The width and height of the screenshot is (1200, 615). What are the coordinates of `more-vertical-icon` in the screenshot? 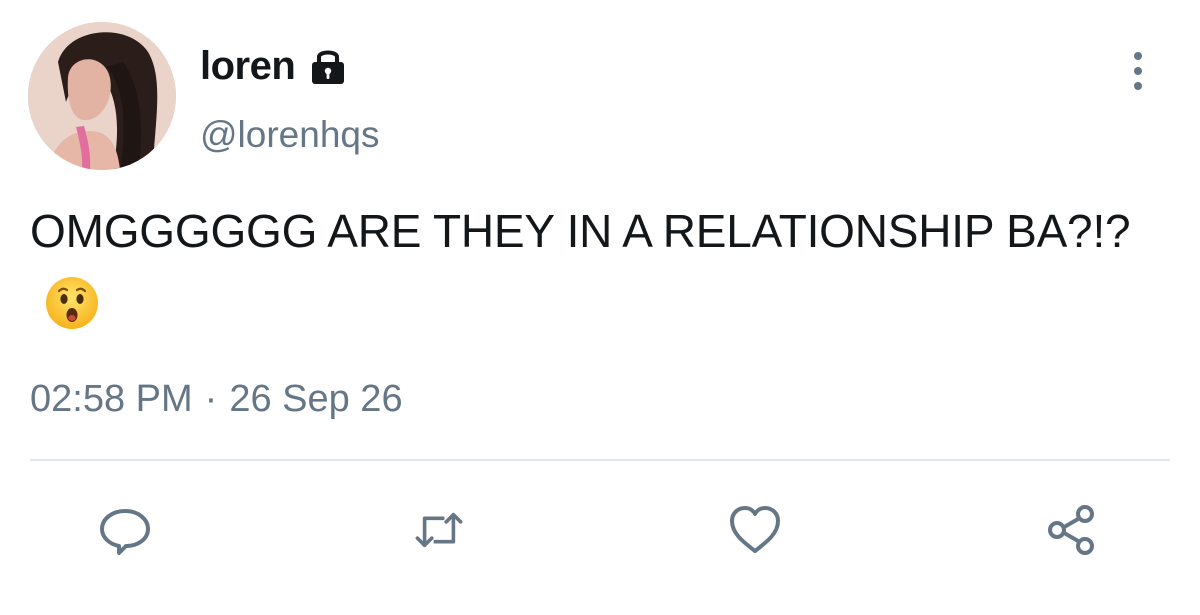 It's located at (1138, 56).